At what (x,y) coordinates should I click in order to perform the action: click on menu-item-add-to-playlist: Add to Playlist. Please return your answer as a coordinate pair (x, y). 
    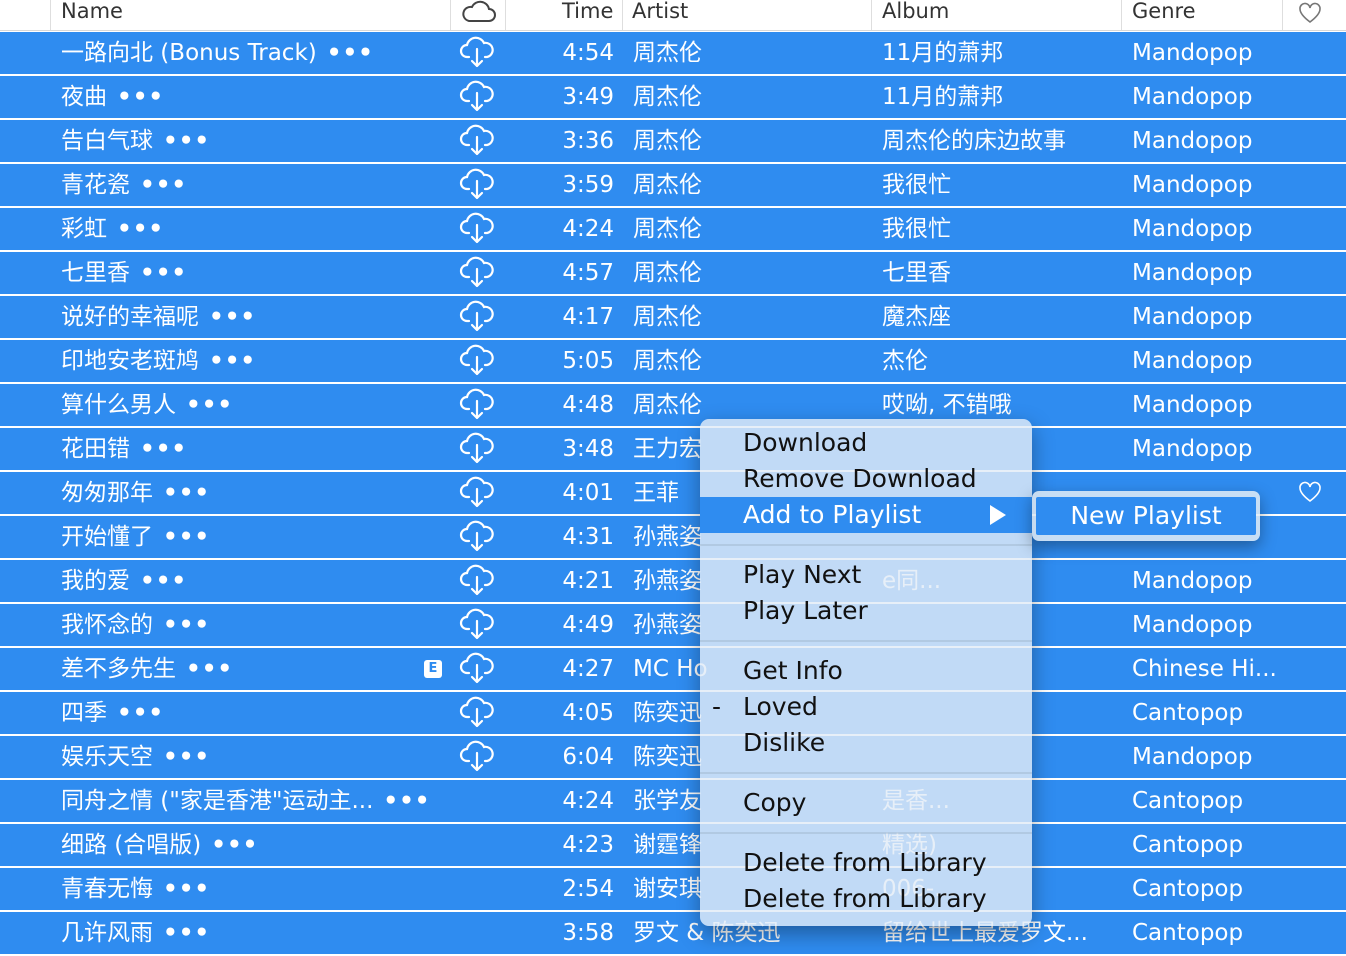
    Looking at the image, I should click on (866, 515).